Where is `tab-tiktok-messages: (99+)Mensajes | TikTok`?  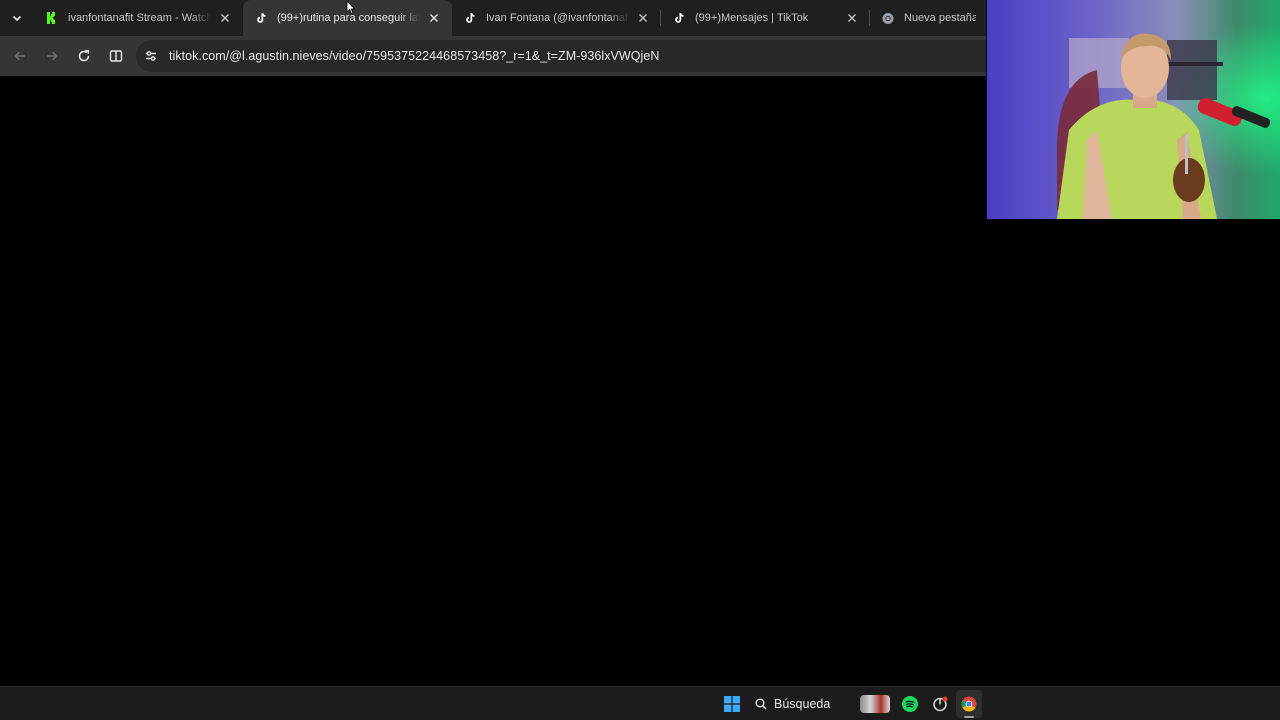
tab-tiktok-messages: (99+)Mensajes | TikTok is located at coordinates (765, 18).